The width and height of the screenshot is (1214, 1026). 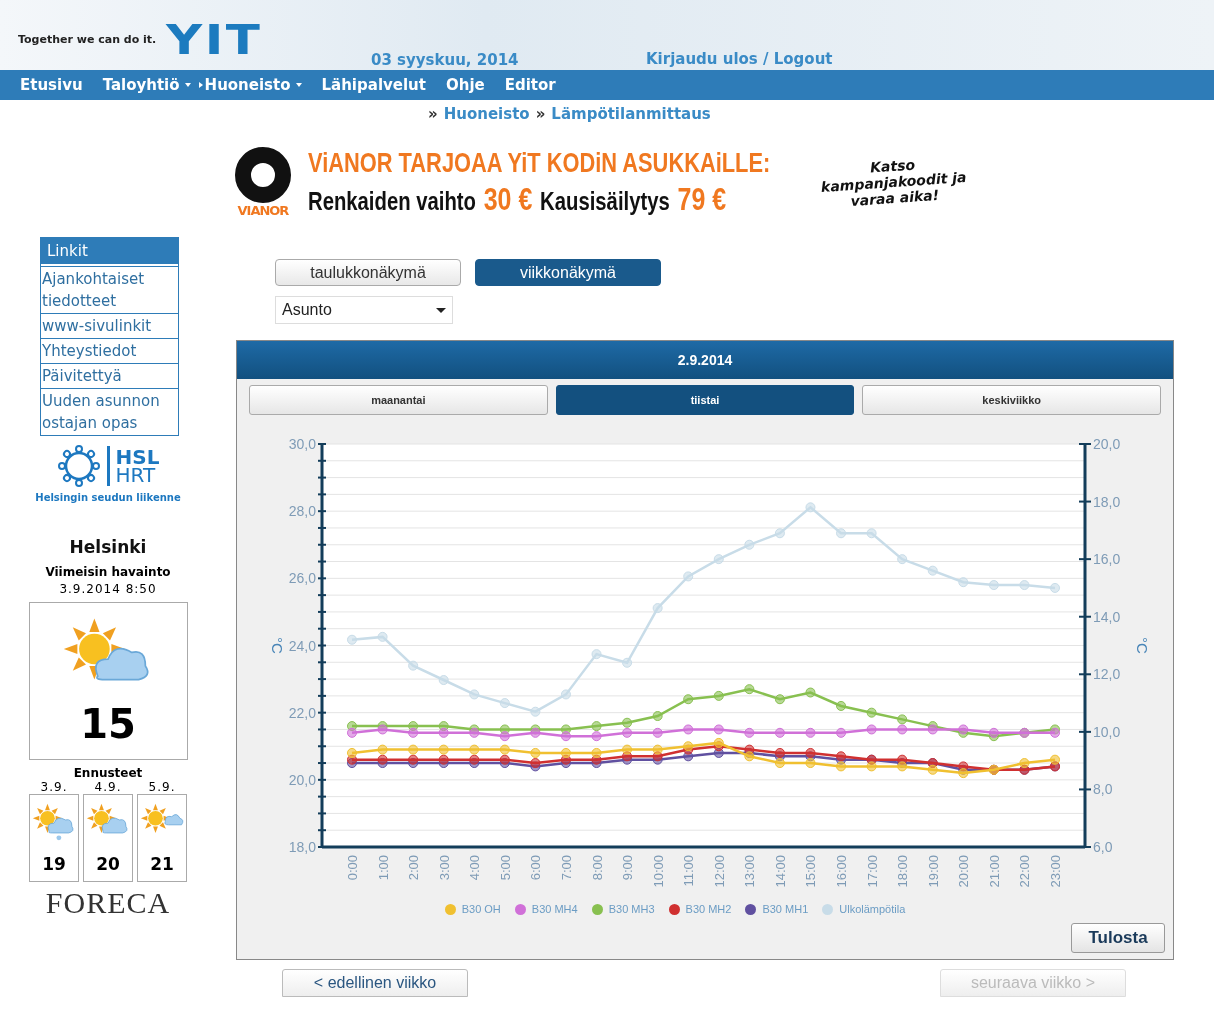 What do you see at coordinates (597, 868) in the screenshot?
I see `axis-label: 8:00` at bounding box center [597, 868].